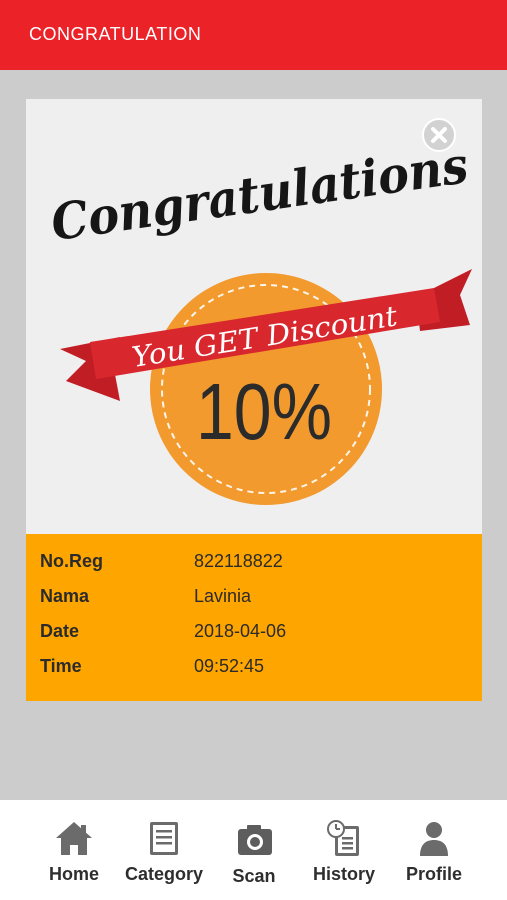  Describe the element at coordinates (254, 597) in the screenshot. I see `detail-row-name: Nama Lavinia` at that location.